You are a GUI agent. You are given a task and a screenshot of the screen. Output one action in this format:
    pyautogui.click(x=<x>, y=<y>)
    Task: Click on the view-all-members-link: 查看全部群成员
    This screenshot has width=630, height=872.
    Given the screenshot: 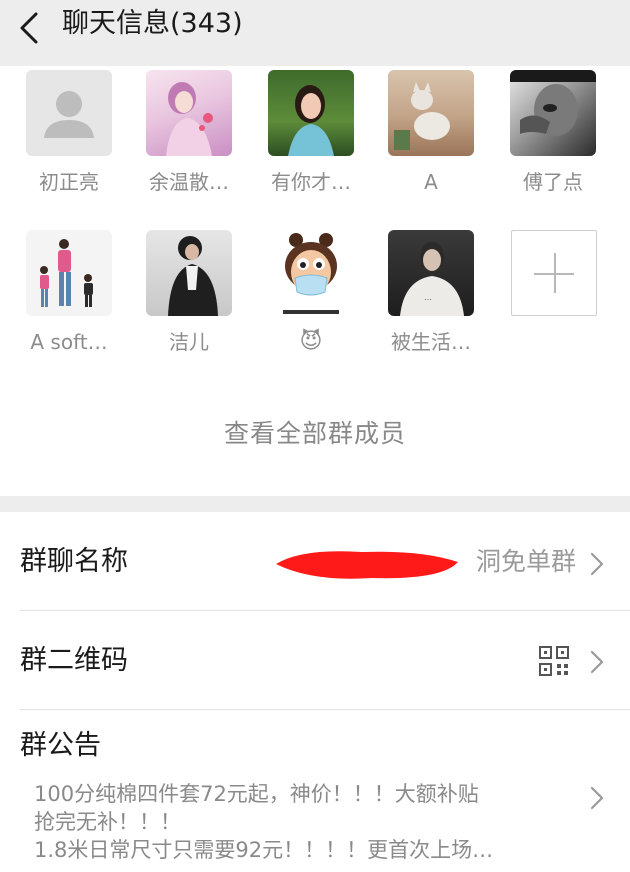 What is the action you would take?
    pyautogui.click(x=315, y=434)
    